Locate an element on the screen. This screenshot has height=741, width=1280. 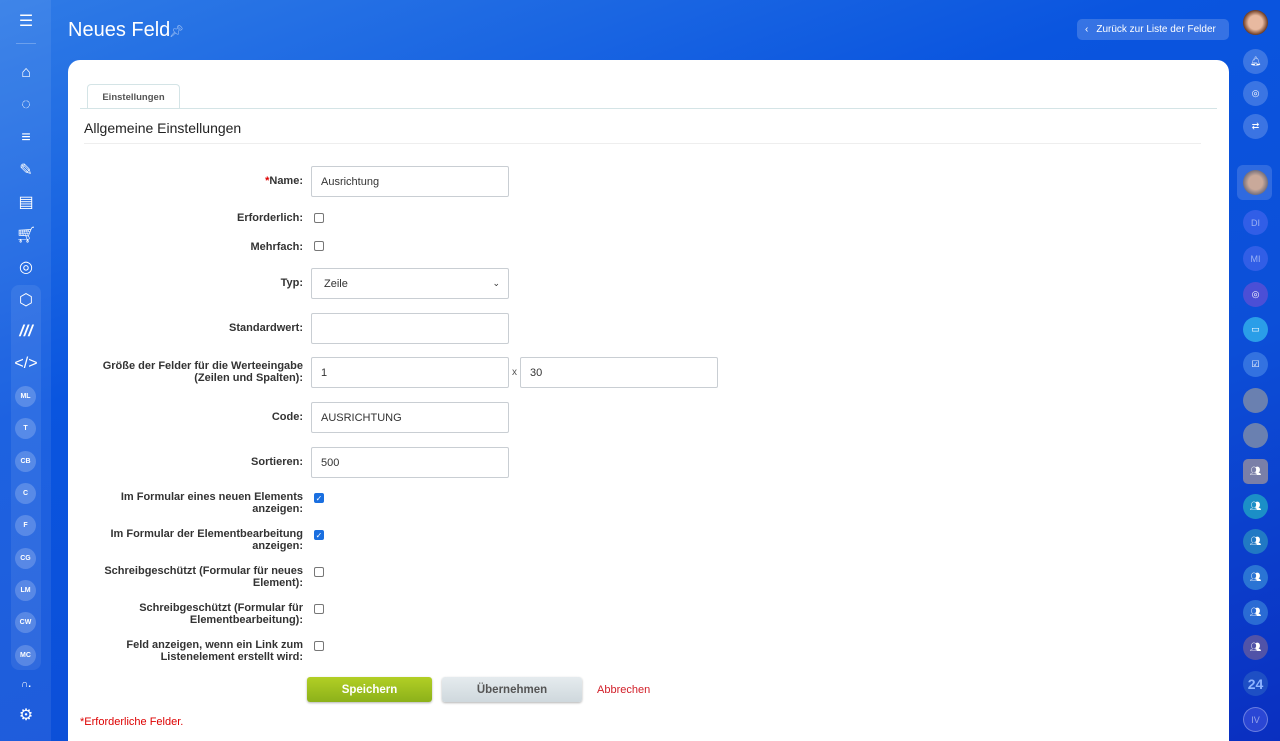
label-line: Element): is located at coordinates (277, 583).